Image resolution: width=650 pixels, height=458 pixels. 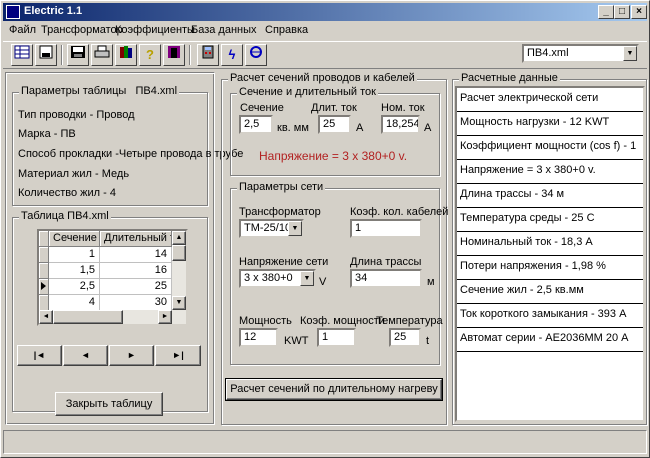 What do you see at coordinates (386, 278) in the screenshot?
I see `route-length-input: 34` at bounding box center [386, 278].